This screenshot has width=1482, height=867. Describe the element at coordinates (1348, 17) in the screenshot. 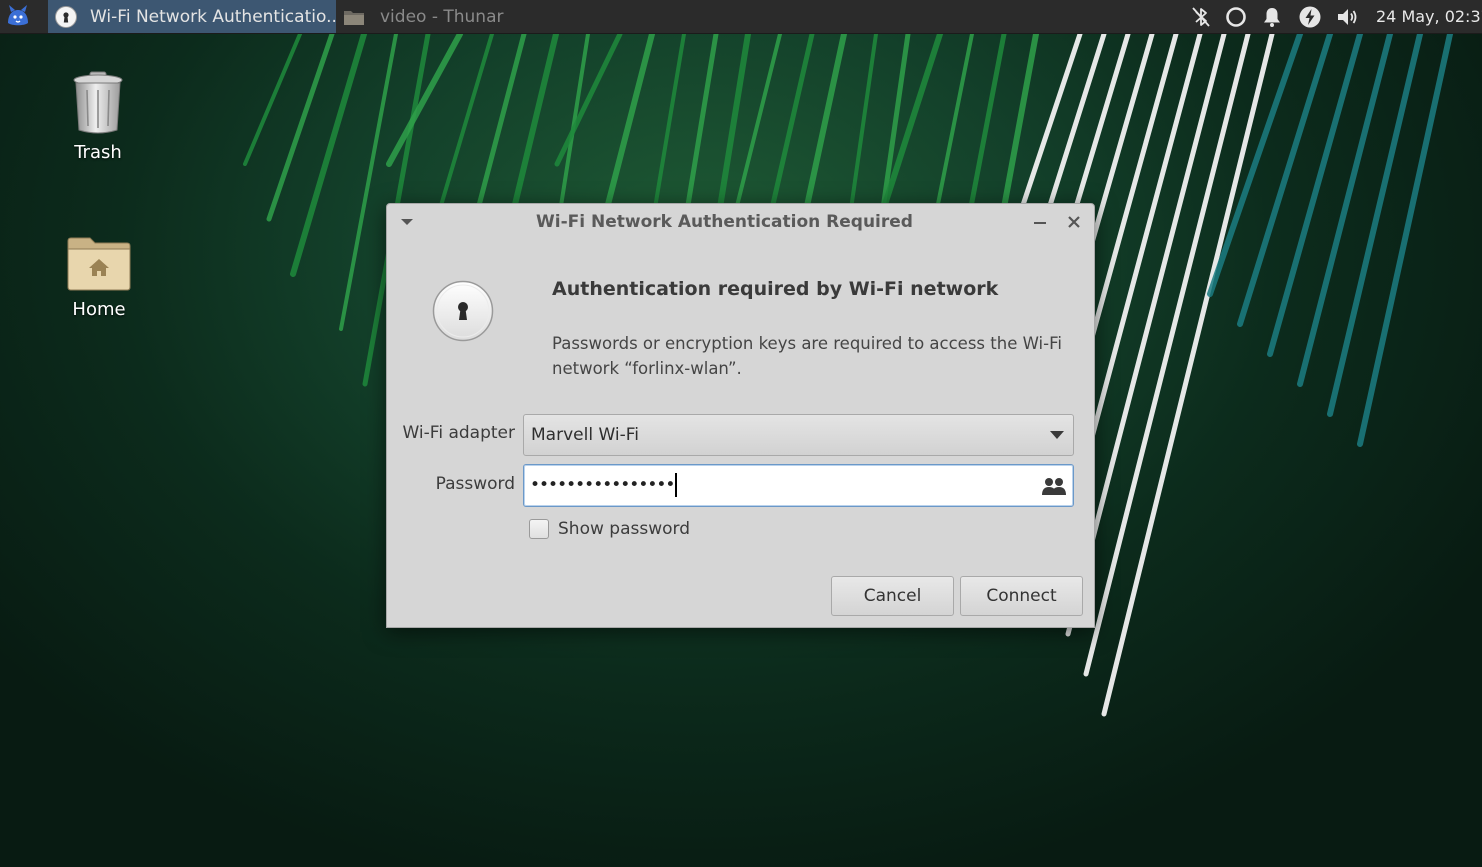

I see `volume-icon` at that location.